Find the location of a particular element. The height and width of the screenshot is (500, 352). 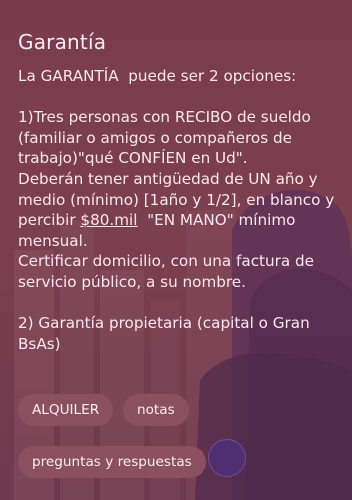

preguntas-respuestas-button: preguntas y respuestas is located at coordinates (112, 462).